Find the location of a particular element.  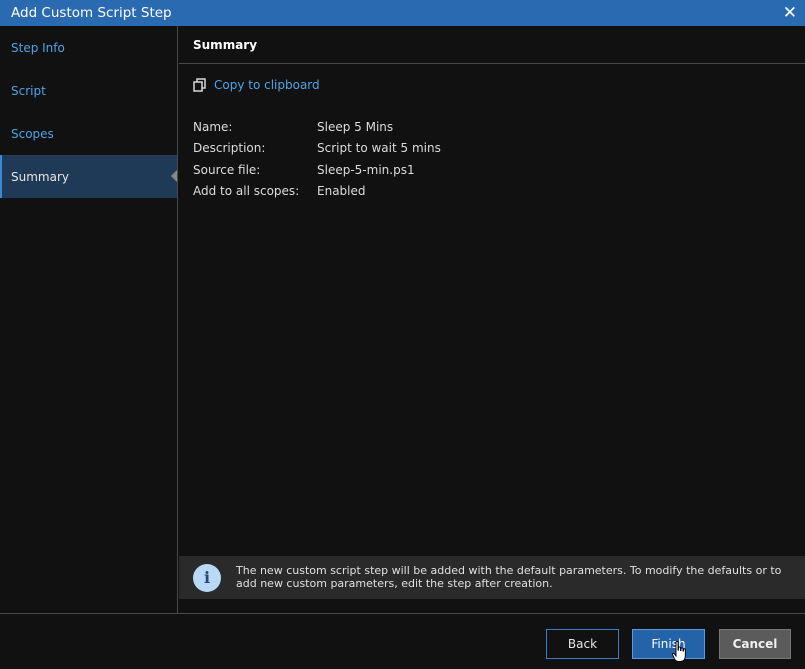

cancel-button: Cancel is located at coordinates (755, 644).